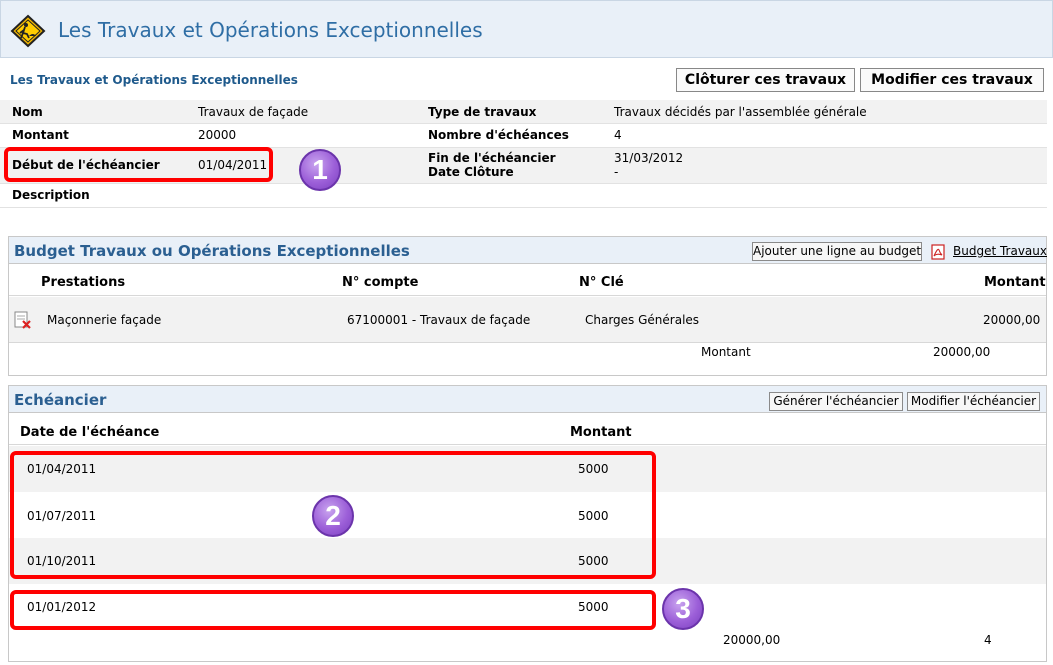 The image size is (1053, 665). I want to click on budget-pdf-link: Budget Travaux, so click(1000, 251).